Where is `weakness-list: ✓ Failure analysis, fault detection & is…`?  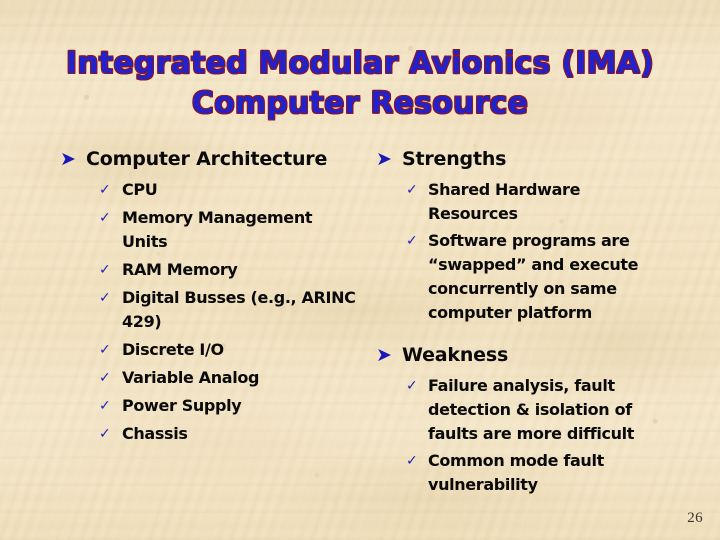 weakness-list: ✓ Failure analysis, fault detection & is… is located at coordinates (516, 435).